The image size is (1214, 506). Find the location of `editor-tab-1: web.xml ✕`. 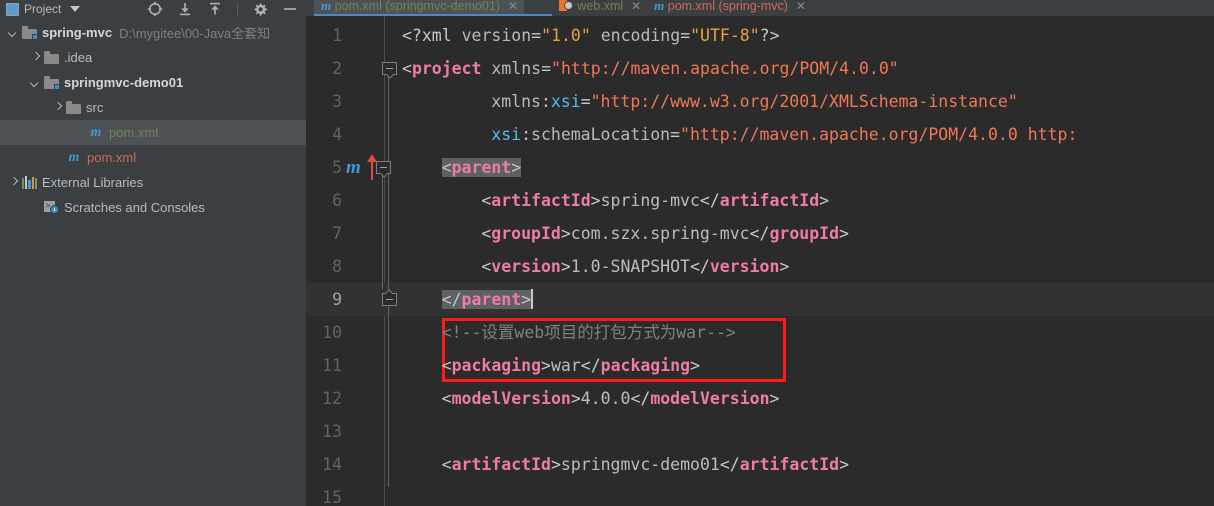

editor-tab-1: web.xml ✕ is located at coordinates (599, 8).